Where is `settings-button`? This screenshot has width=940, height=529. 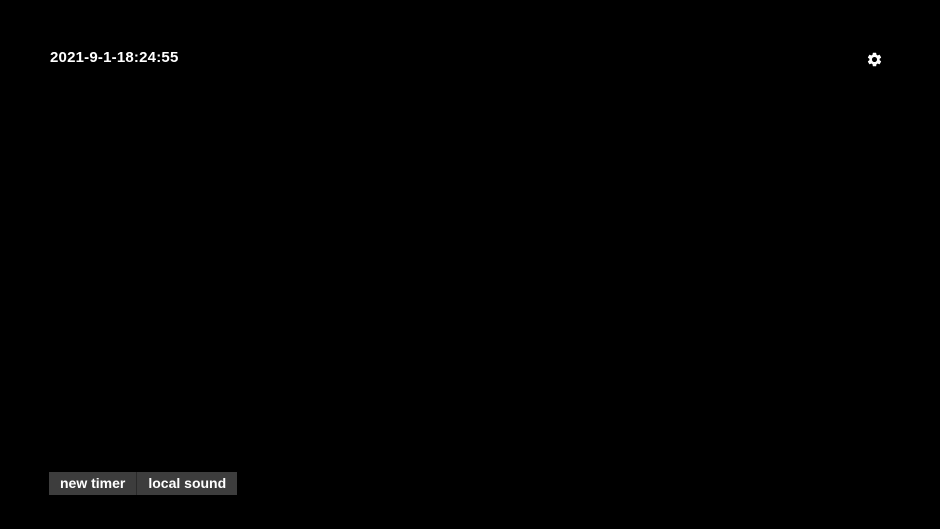 settings-button is located at coordinates (874, 59).